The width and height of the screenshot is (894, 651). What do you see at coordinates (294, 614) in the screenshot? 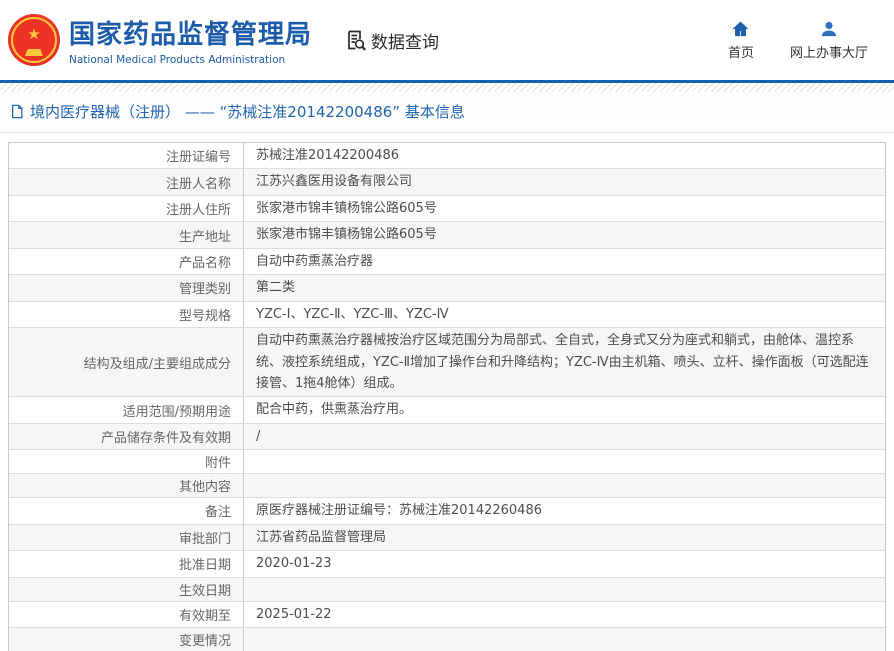
I see `row-value-text: 2025-01-22` at bounding box center [294, 614].